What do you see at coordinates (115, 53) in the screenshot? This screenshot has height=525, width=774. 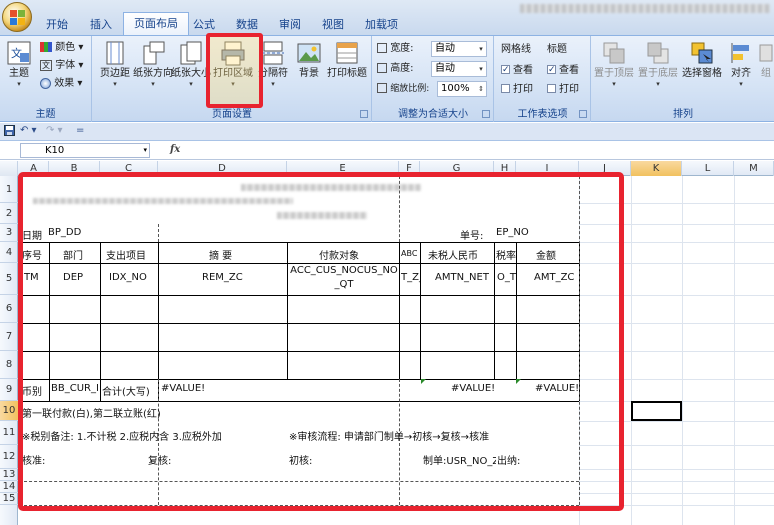 I see `margins-icon` at bounding box center [115, 53].